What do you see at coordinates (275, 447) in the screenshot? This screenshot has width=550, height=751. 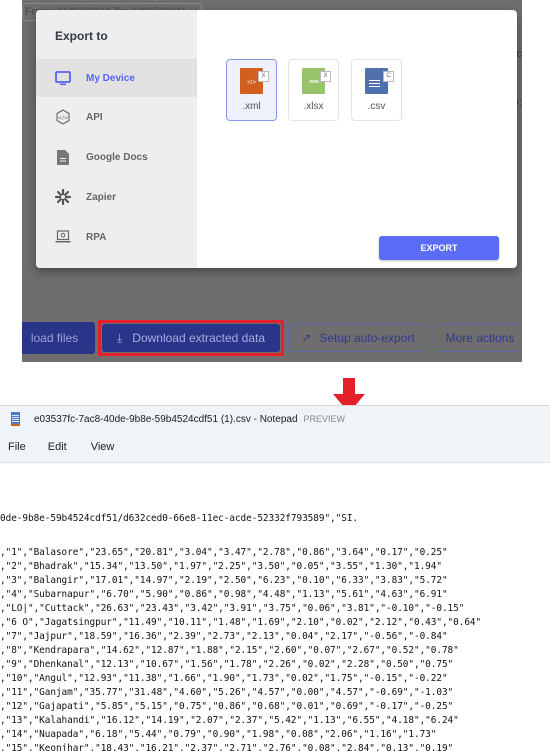 I see `menu-bar: File Edit View` at bounding box center [275, 447].